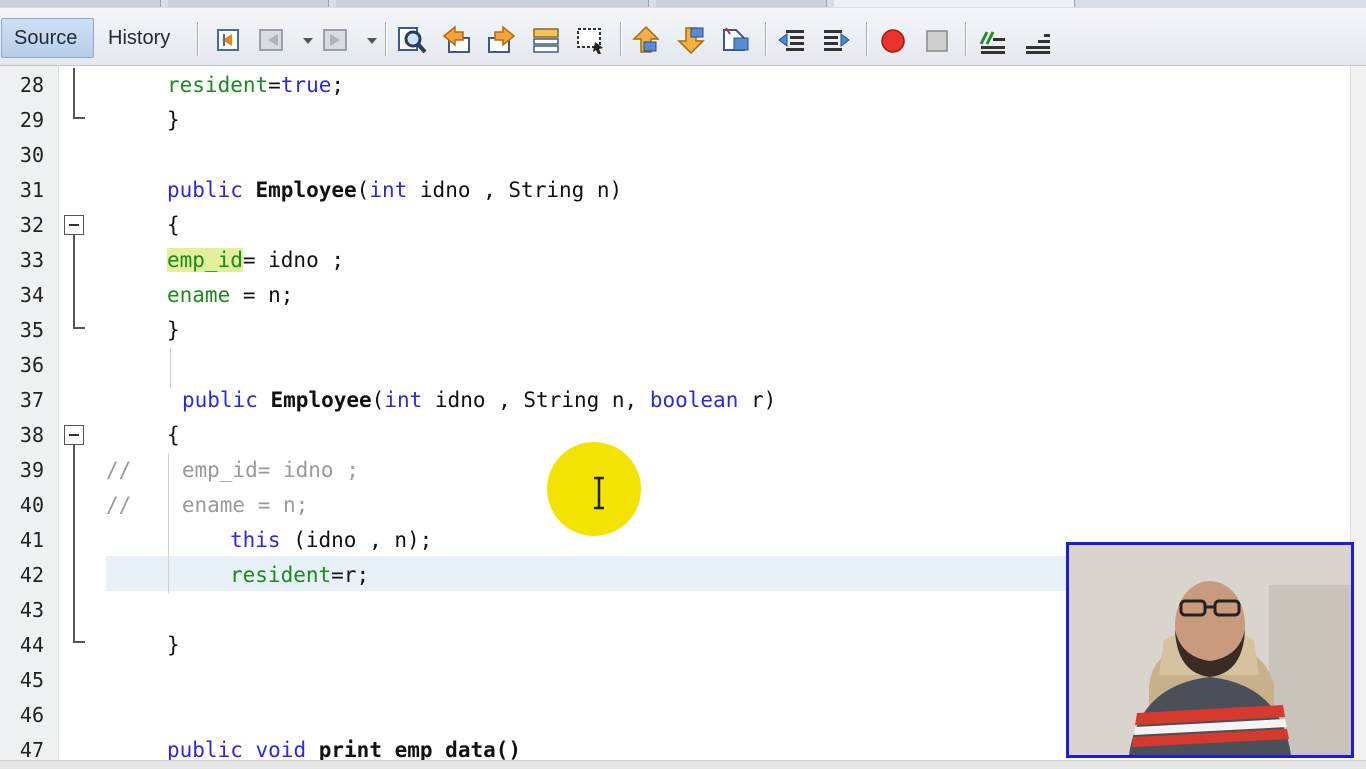 This screenshot has width=1366, height=769. What do you see at coordinates (22, 540) in the screenshot?
I see `line-number: 41` at bounding box center [22, 540].